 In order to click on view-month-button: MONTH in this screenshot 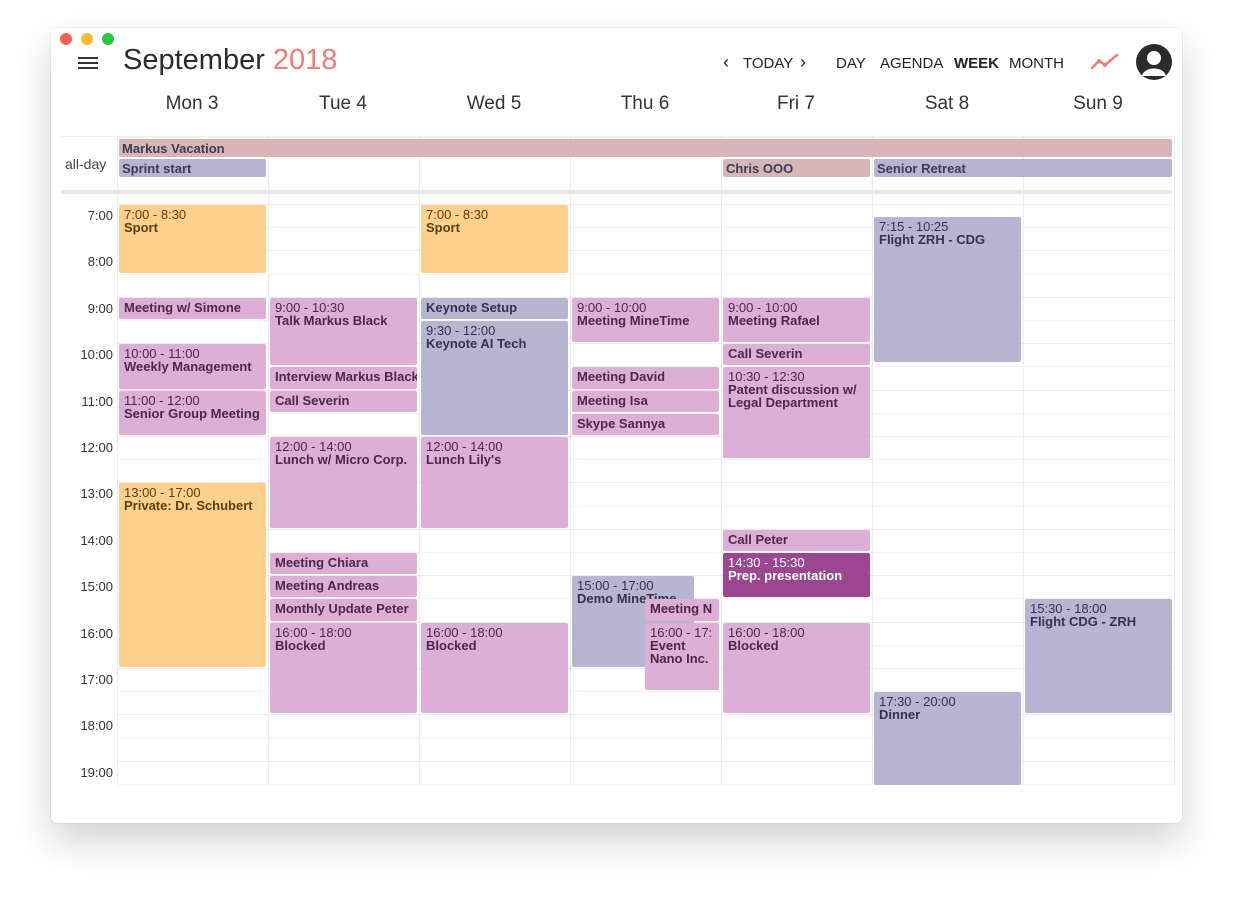, I will do `click(1036, 63)`.